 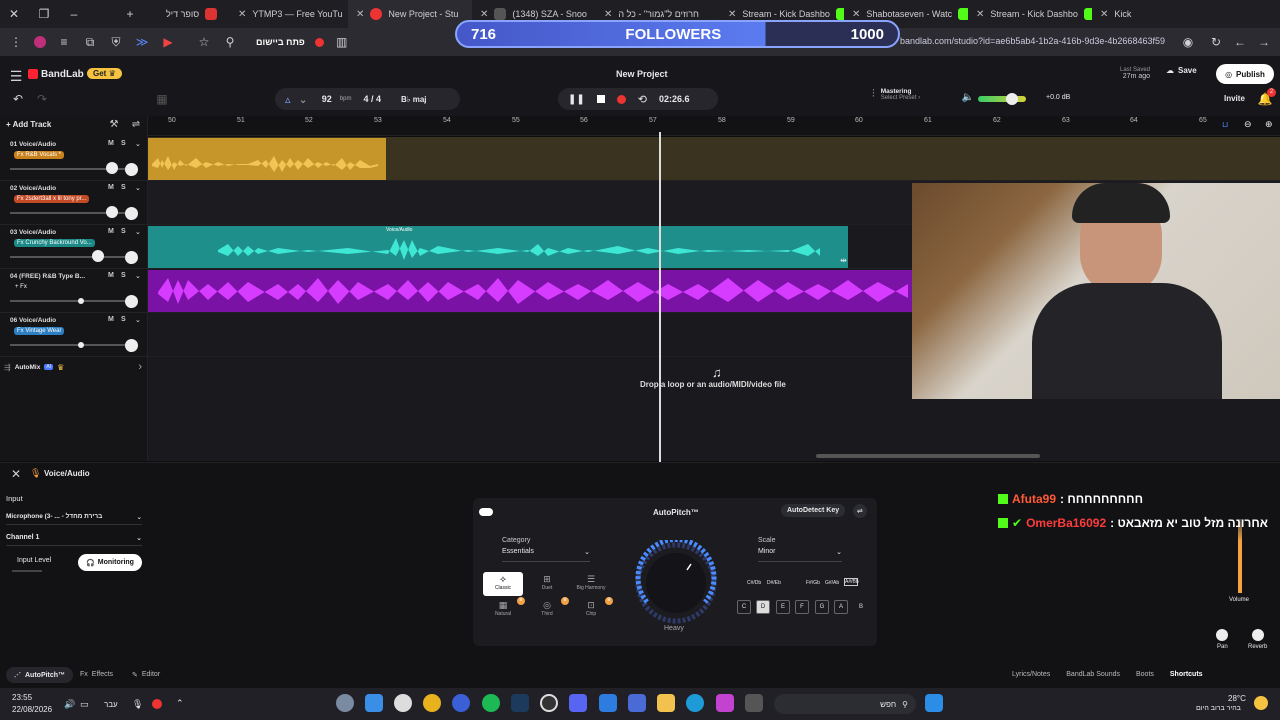 What do you see at coordinates (1186, 674) in the screenshot?
I see `shortcuts-button: Shortcuts` at bounding box center [1186, 674].